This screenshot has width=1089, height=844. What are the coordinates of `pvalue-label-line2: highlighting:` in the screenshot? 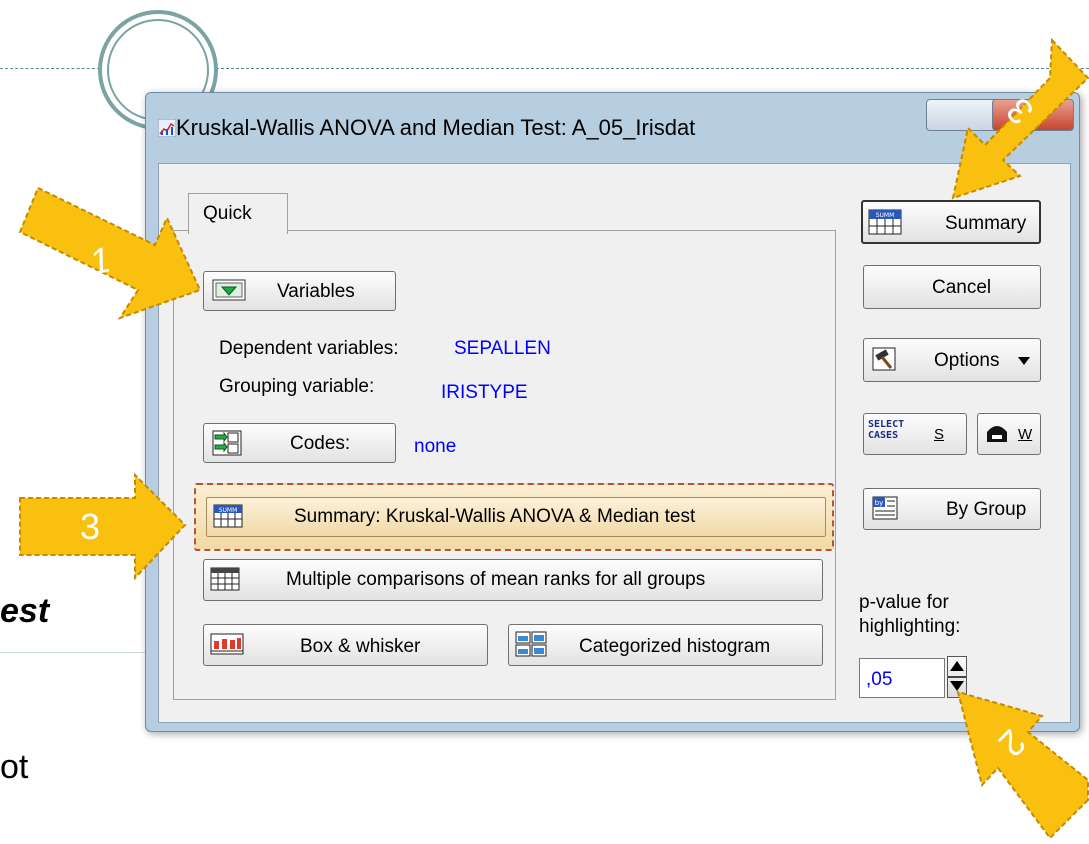 It's located at (910, 626).